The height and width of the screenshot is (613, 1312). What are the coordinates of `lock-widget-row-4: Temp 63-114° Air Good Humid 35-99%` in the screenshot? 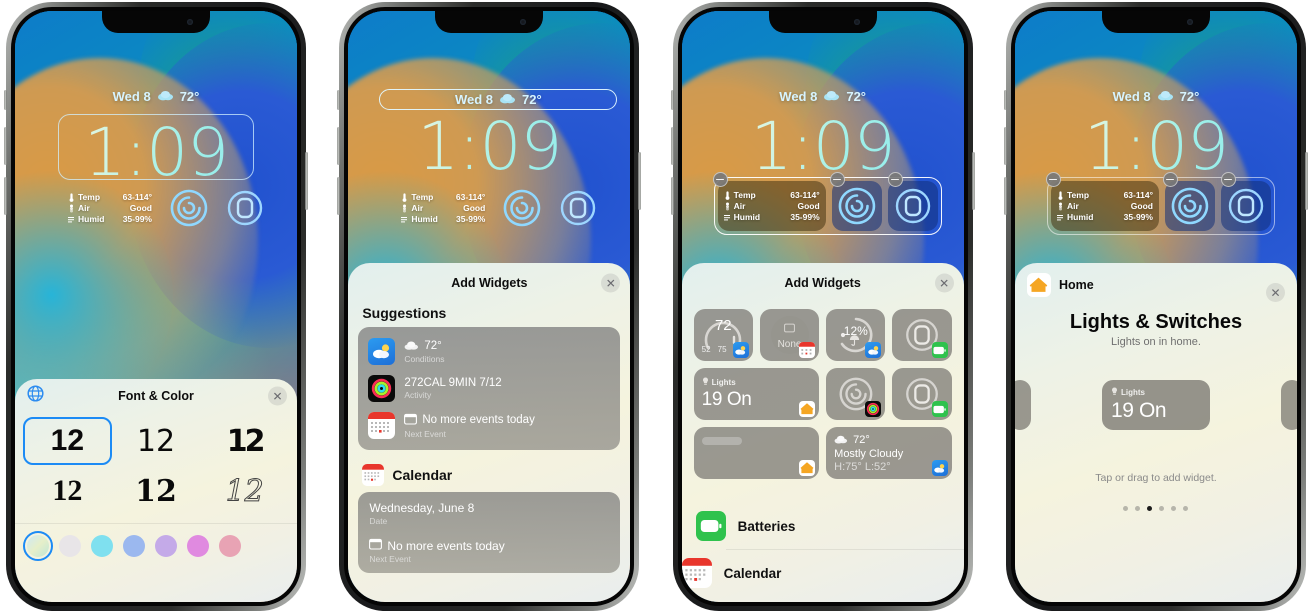 It's located at (1160, 206).